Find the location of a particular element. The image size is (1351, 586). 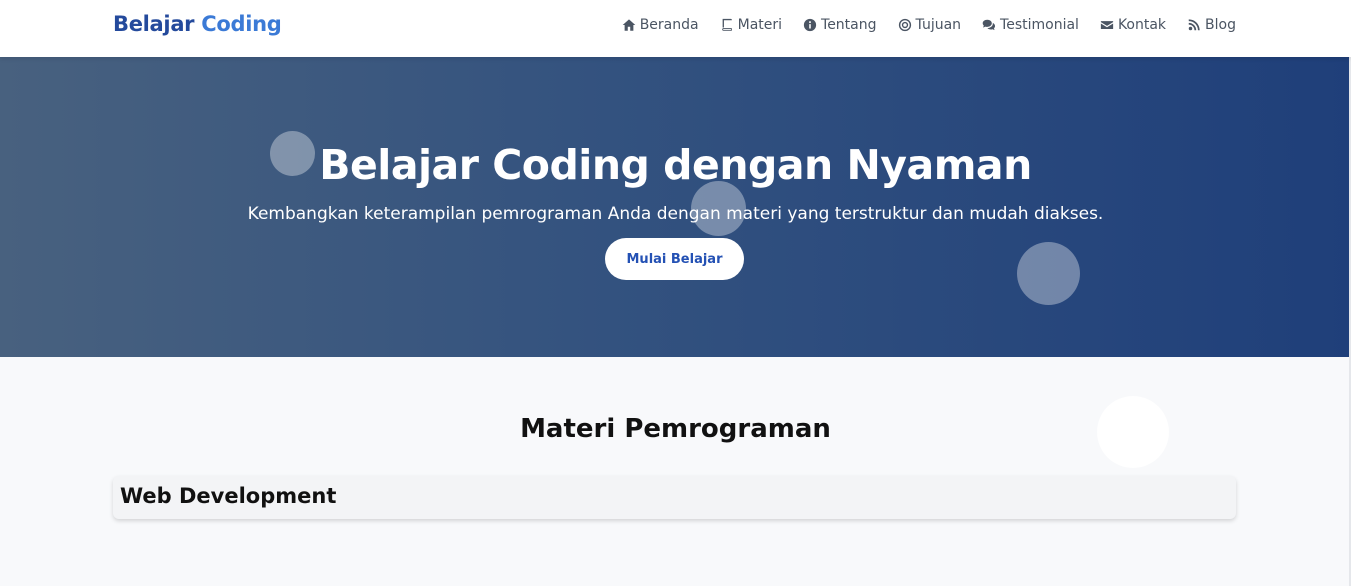

info-icon is located at coordinates (810, 25).